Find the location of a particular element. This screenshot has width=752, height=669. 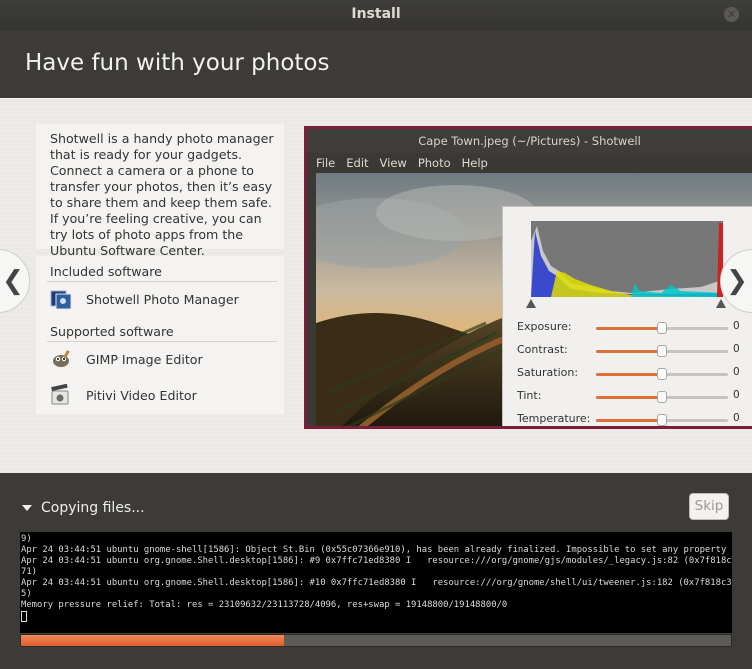

tint-row: Tint: 0 is located at coordinates (627, 397).